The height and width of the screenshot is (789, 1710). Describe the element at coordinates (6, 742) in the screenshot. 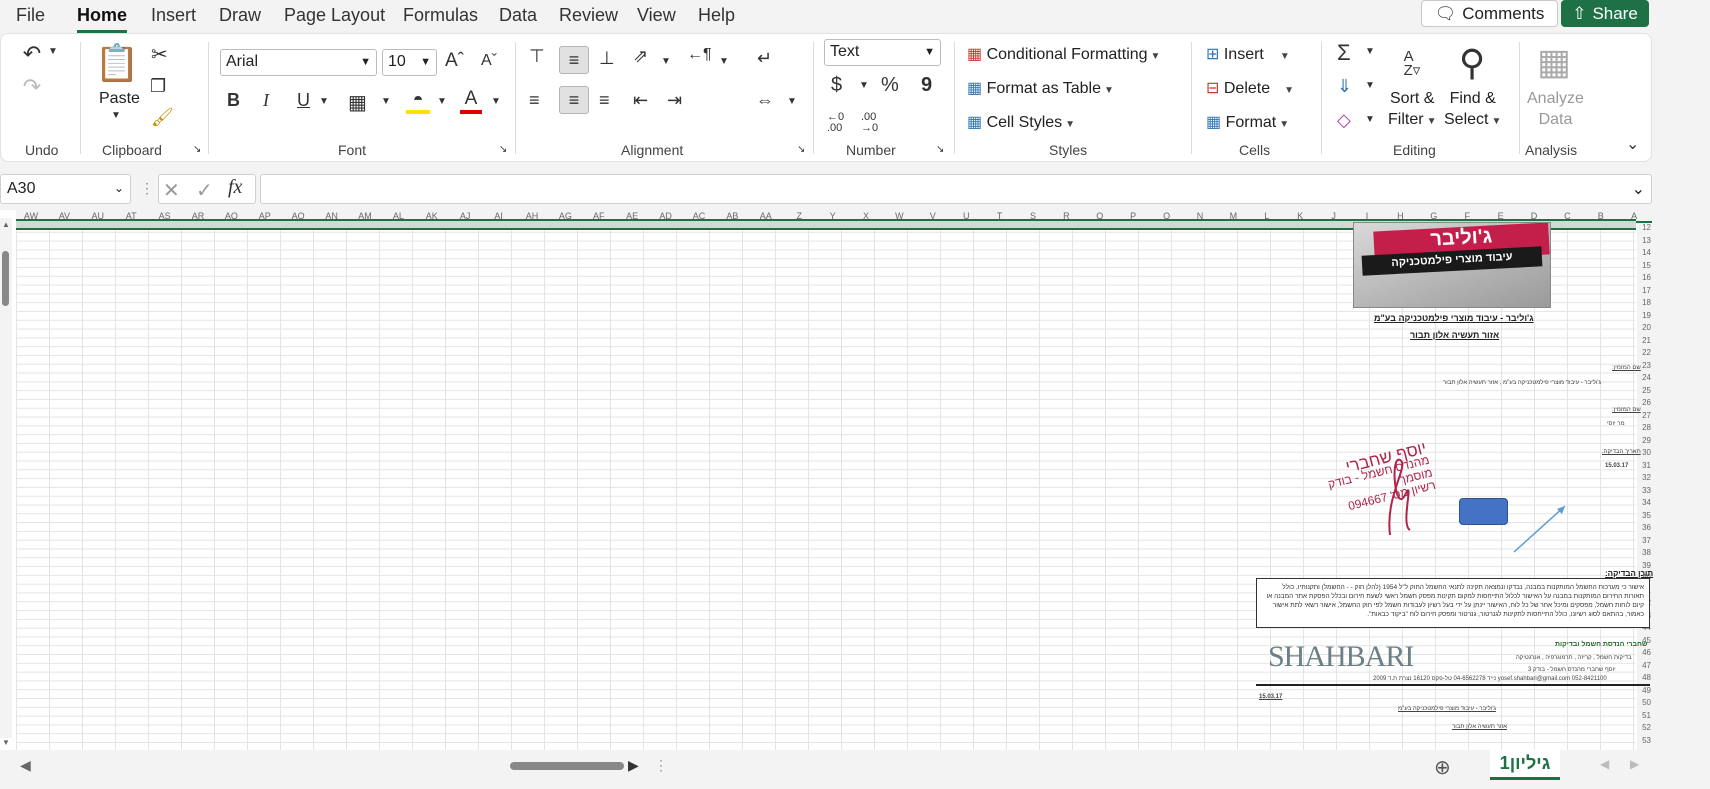

I see `scroll-down-icon: ▼` at that location.